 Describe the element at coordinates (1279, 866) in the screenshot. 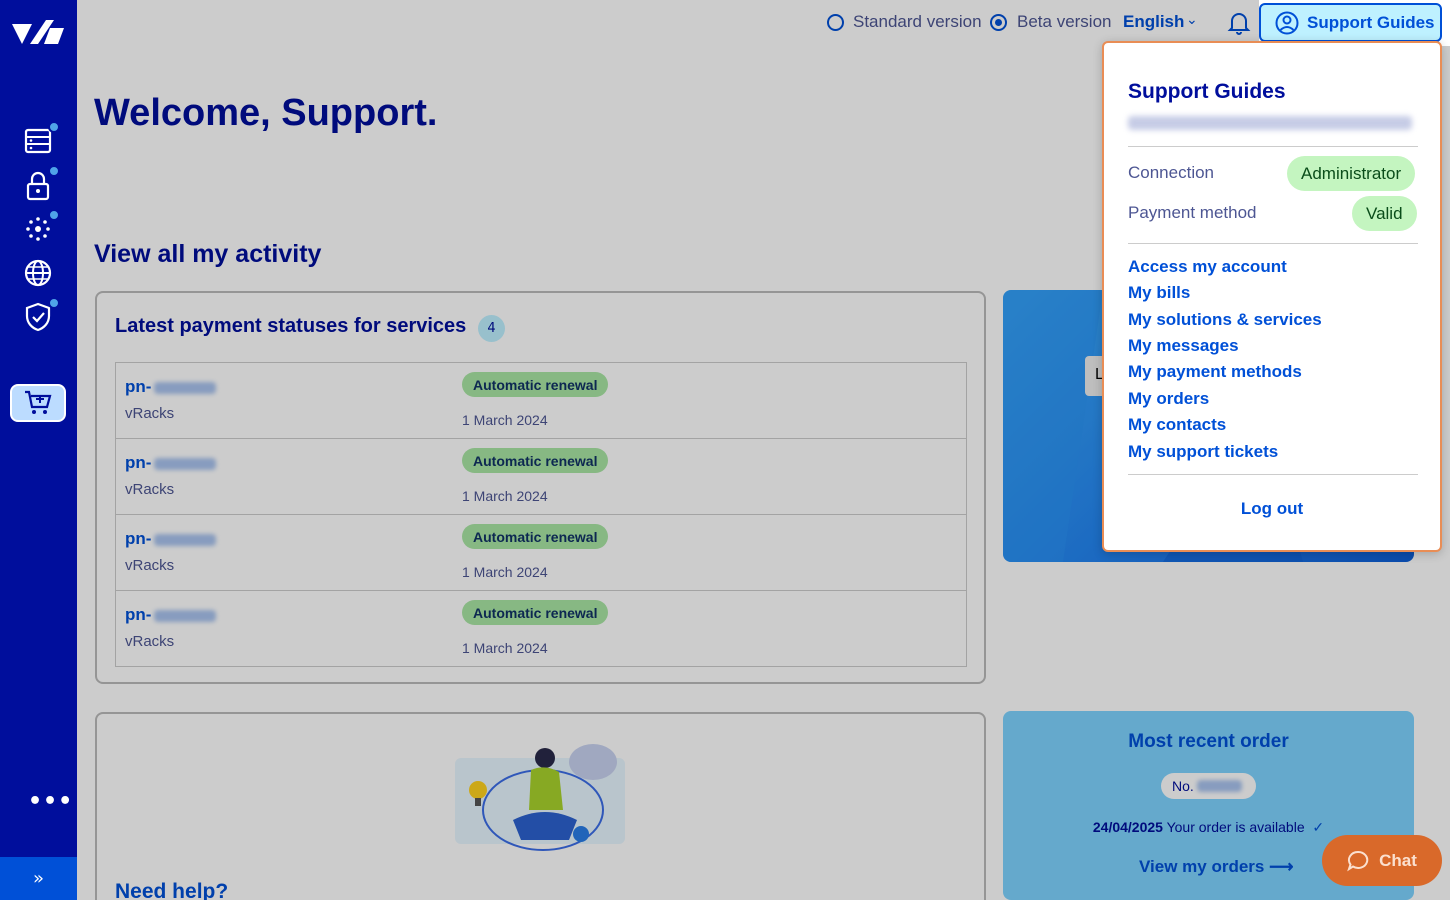

I see `arrow-right-icon: ⟶` at that location.